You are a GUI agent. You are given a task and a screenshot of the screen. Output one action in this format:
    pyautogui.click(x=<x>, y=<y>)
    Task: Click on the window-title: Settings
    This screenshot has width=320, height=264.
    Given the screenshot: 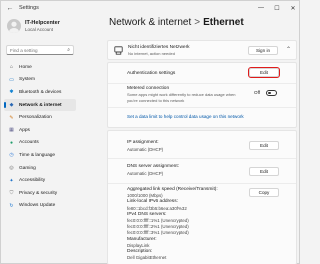 What is the action you would take?
    pyautogui.click(x=29, y=8)
    